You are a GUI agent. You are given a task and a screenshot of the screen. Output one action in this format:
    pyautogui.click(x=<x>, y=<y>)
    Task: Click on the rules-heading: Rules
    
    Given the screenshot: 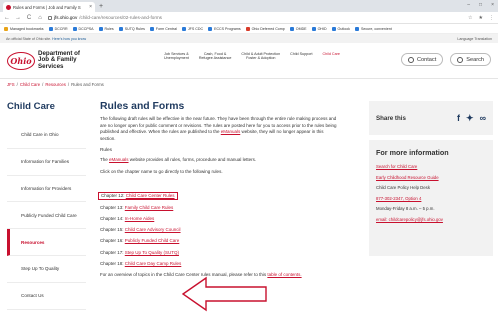 What is the action you would take?
    pyautogui.click(x=106, y=150)
    